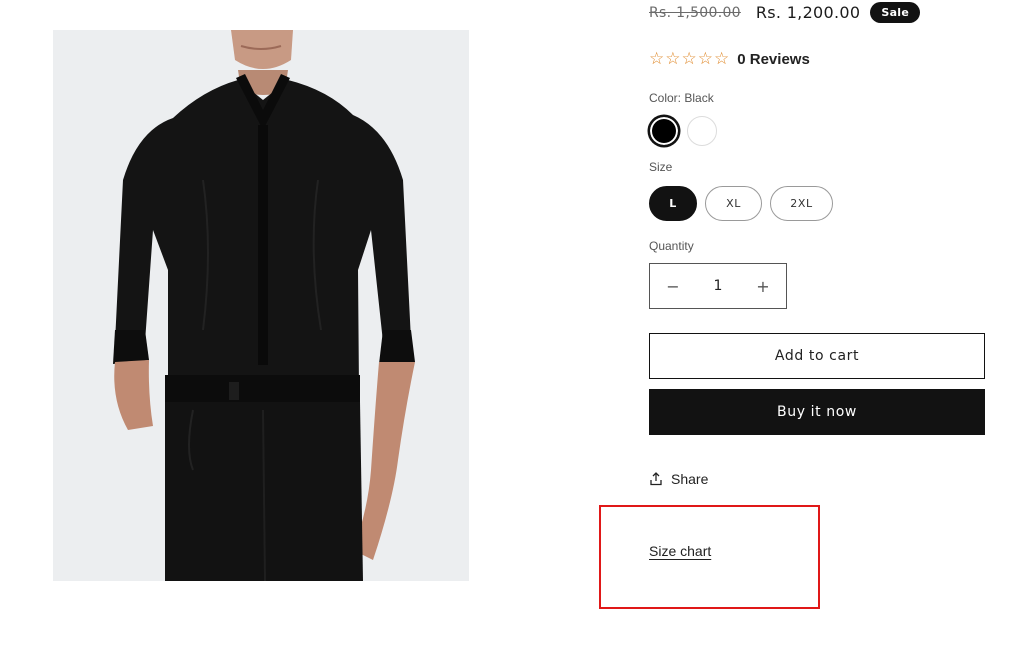 The image size is (1024, 667). What do you see at coordinates (801, 203) in the screenshot?
I see `size-option-2xl: 2XL` at bounding box center [801, 203].